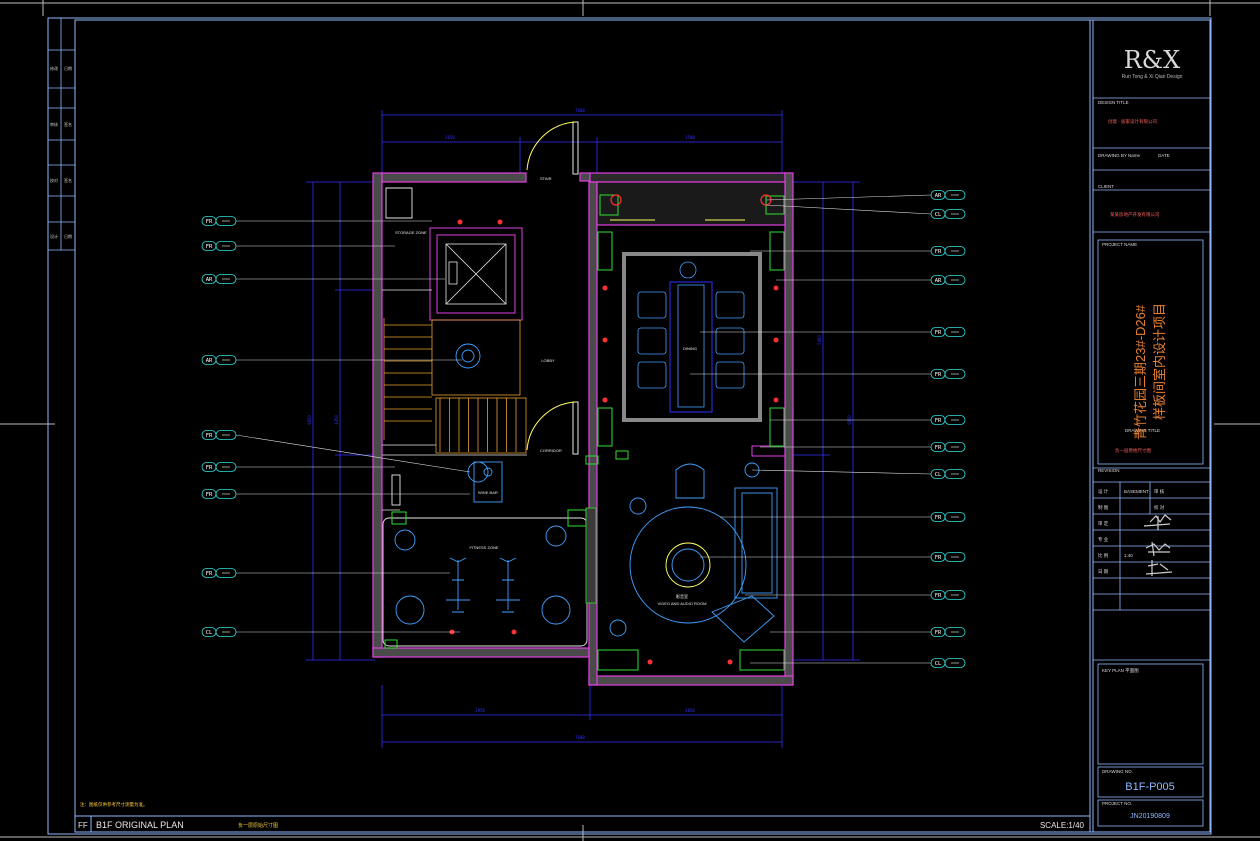  I want to click on client-label: CLIENT, so click(1106, 186).